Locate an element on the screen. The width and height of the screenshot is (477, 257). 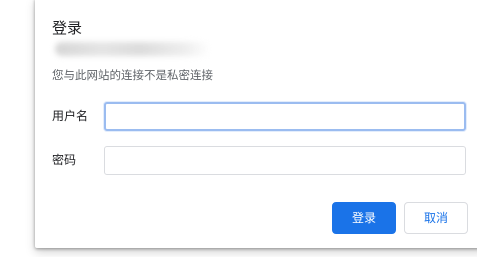
username-input is located at coordinates (285, 116).